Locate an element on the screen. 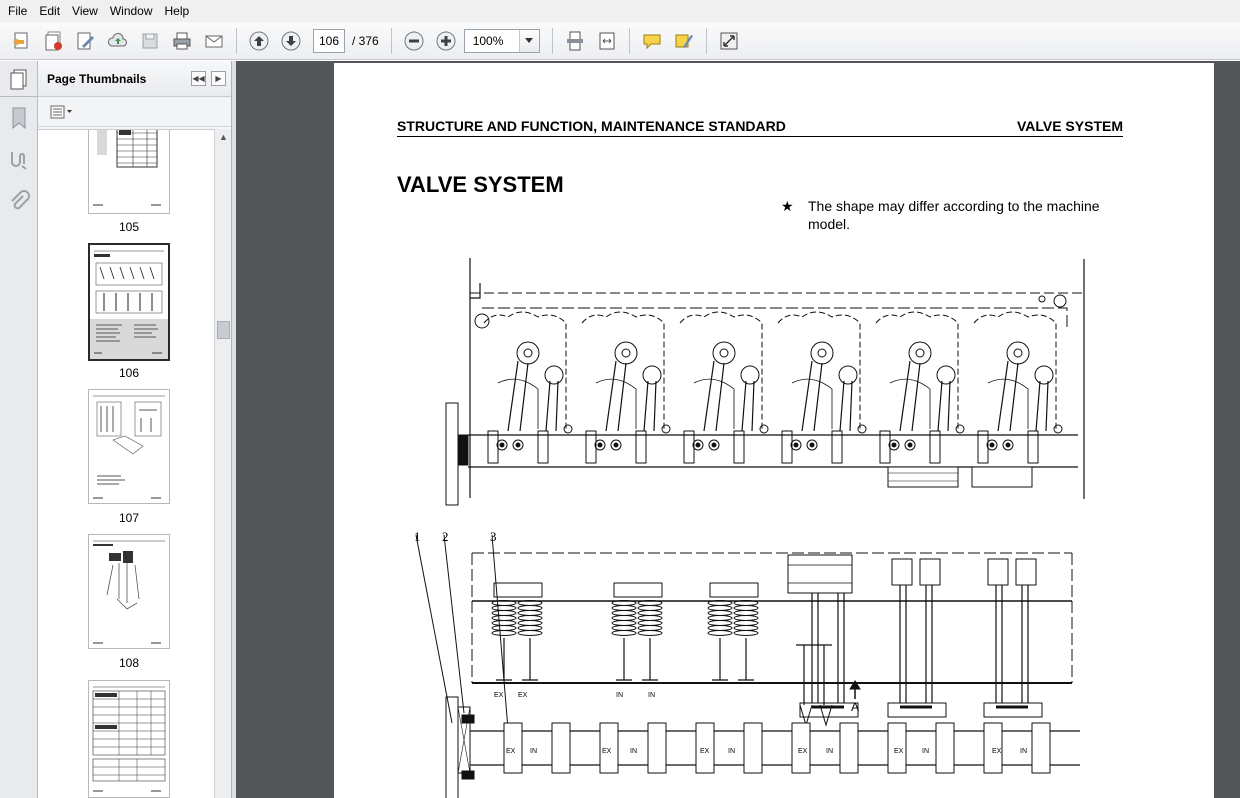  menu-view: View is located at coordinates (85, 11).